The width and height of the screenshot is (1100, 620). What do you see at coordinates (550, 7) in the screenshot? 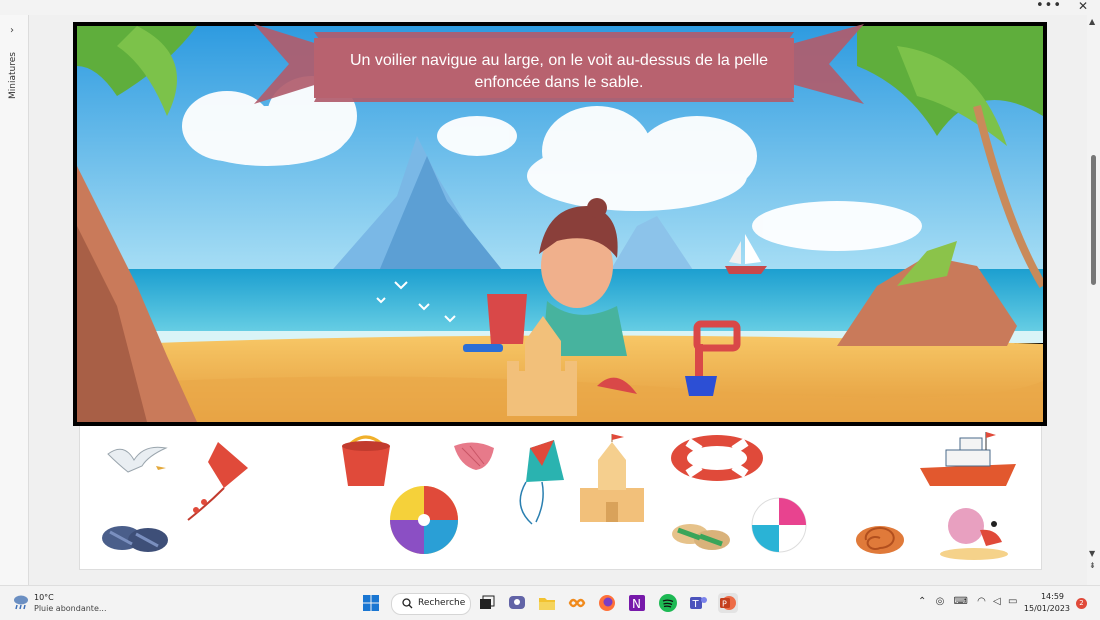
I see `title-bar: ••• ✕` at bounding box center [550, 7].